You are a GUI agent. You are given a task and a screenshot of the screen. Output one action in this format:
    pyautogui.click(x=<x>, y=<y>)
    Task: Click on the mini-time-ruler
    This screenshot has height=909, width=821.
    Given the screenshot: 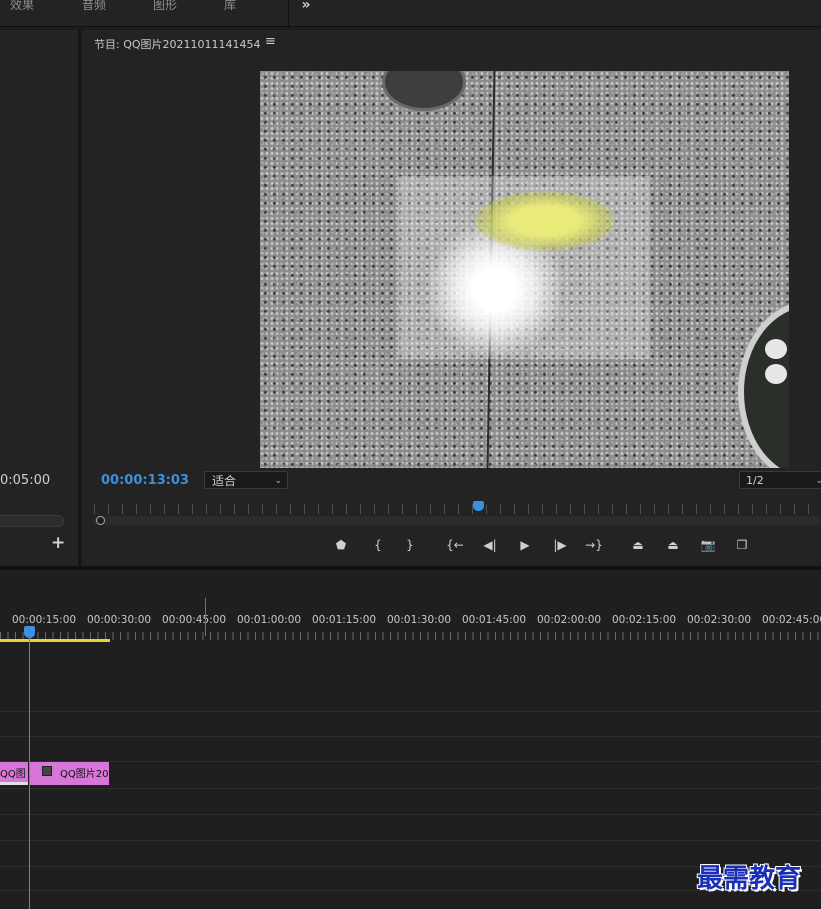 What is the action you would take?
    pyautogui.click(x=457, y=509)
    